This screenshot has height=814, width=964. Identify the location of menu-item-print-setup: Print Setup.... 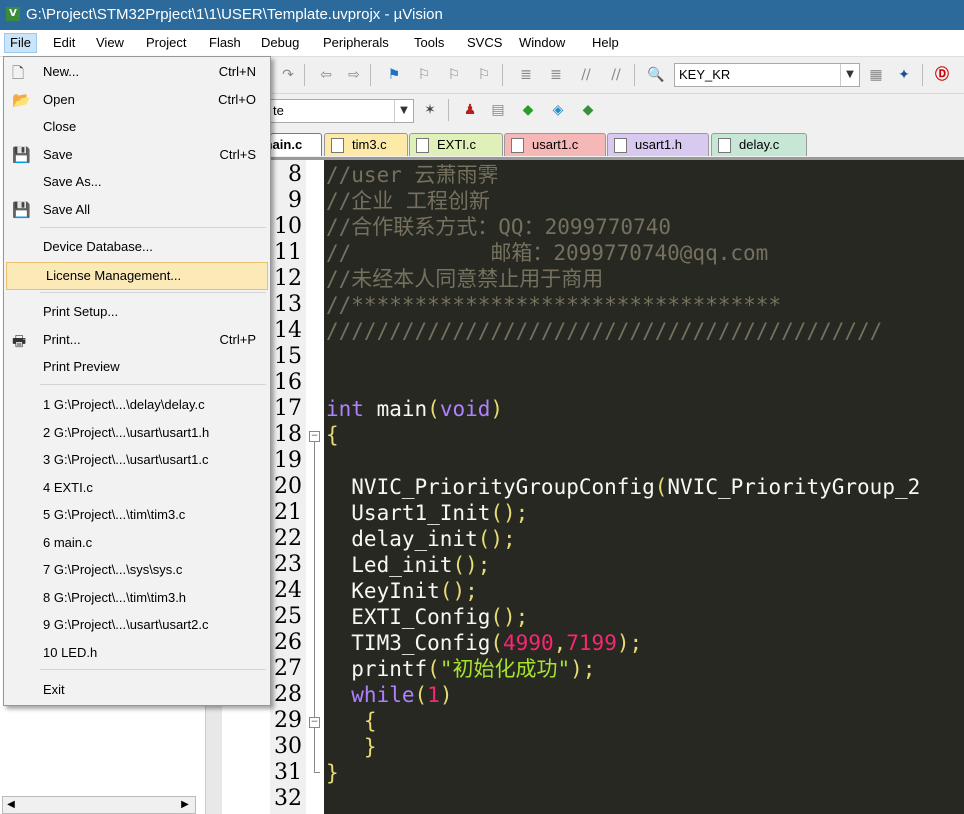
(137, 312).